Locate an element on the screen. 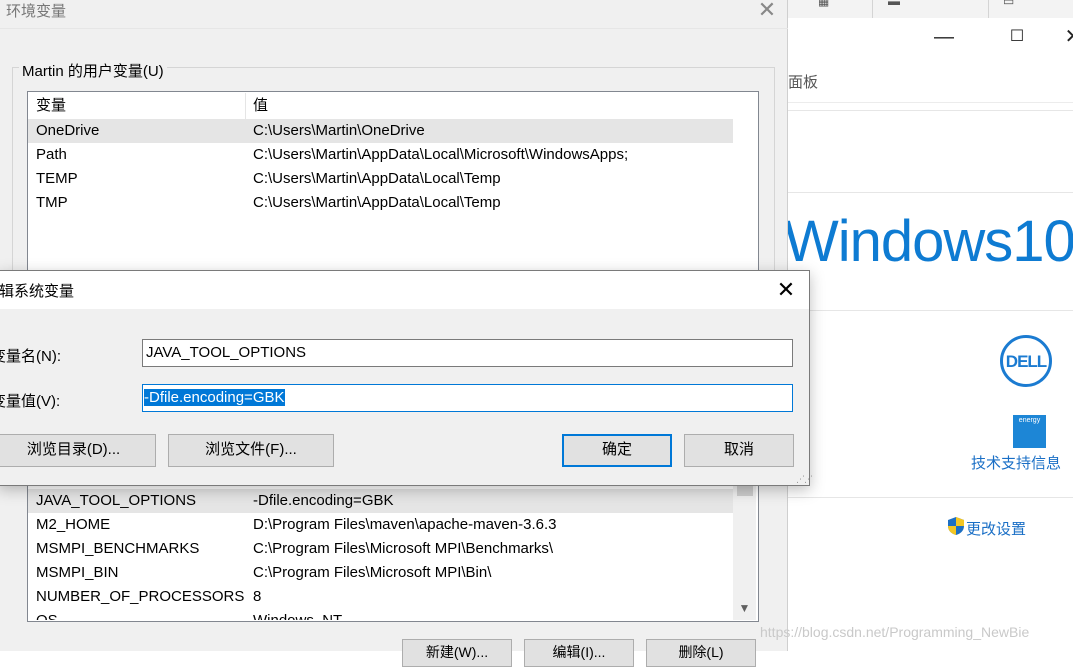  variable-name: MSMPI_BIN is located at coordinates (77, 572).